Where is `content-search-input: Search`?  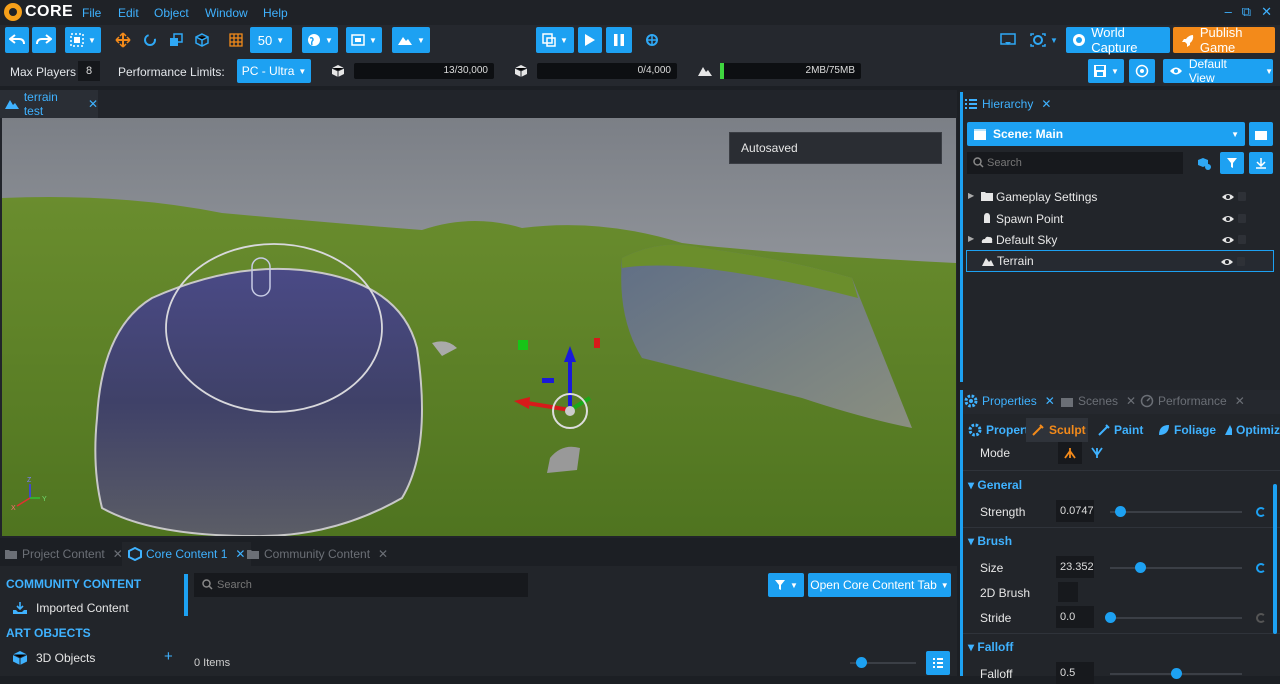 content-search-input: Search is located at coordinates (361, 585).